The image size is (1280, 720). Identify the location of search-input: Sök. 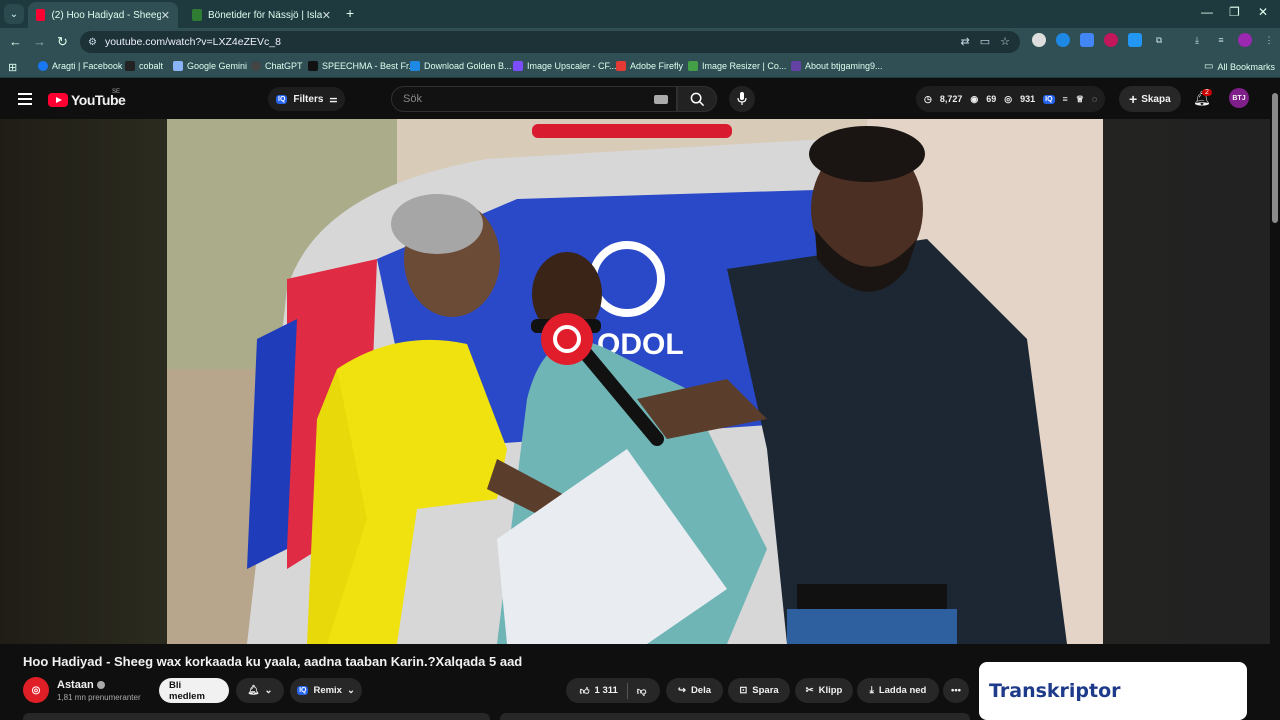
(534, 99).